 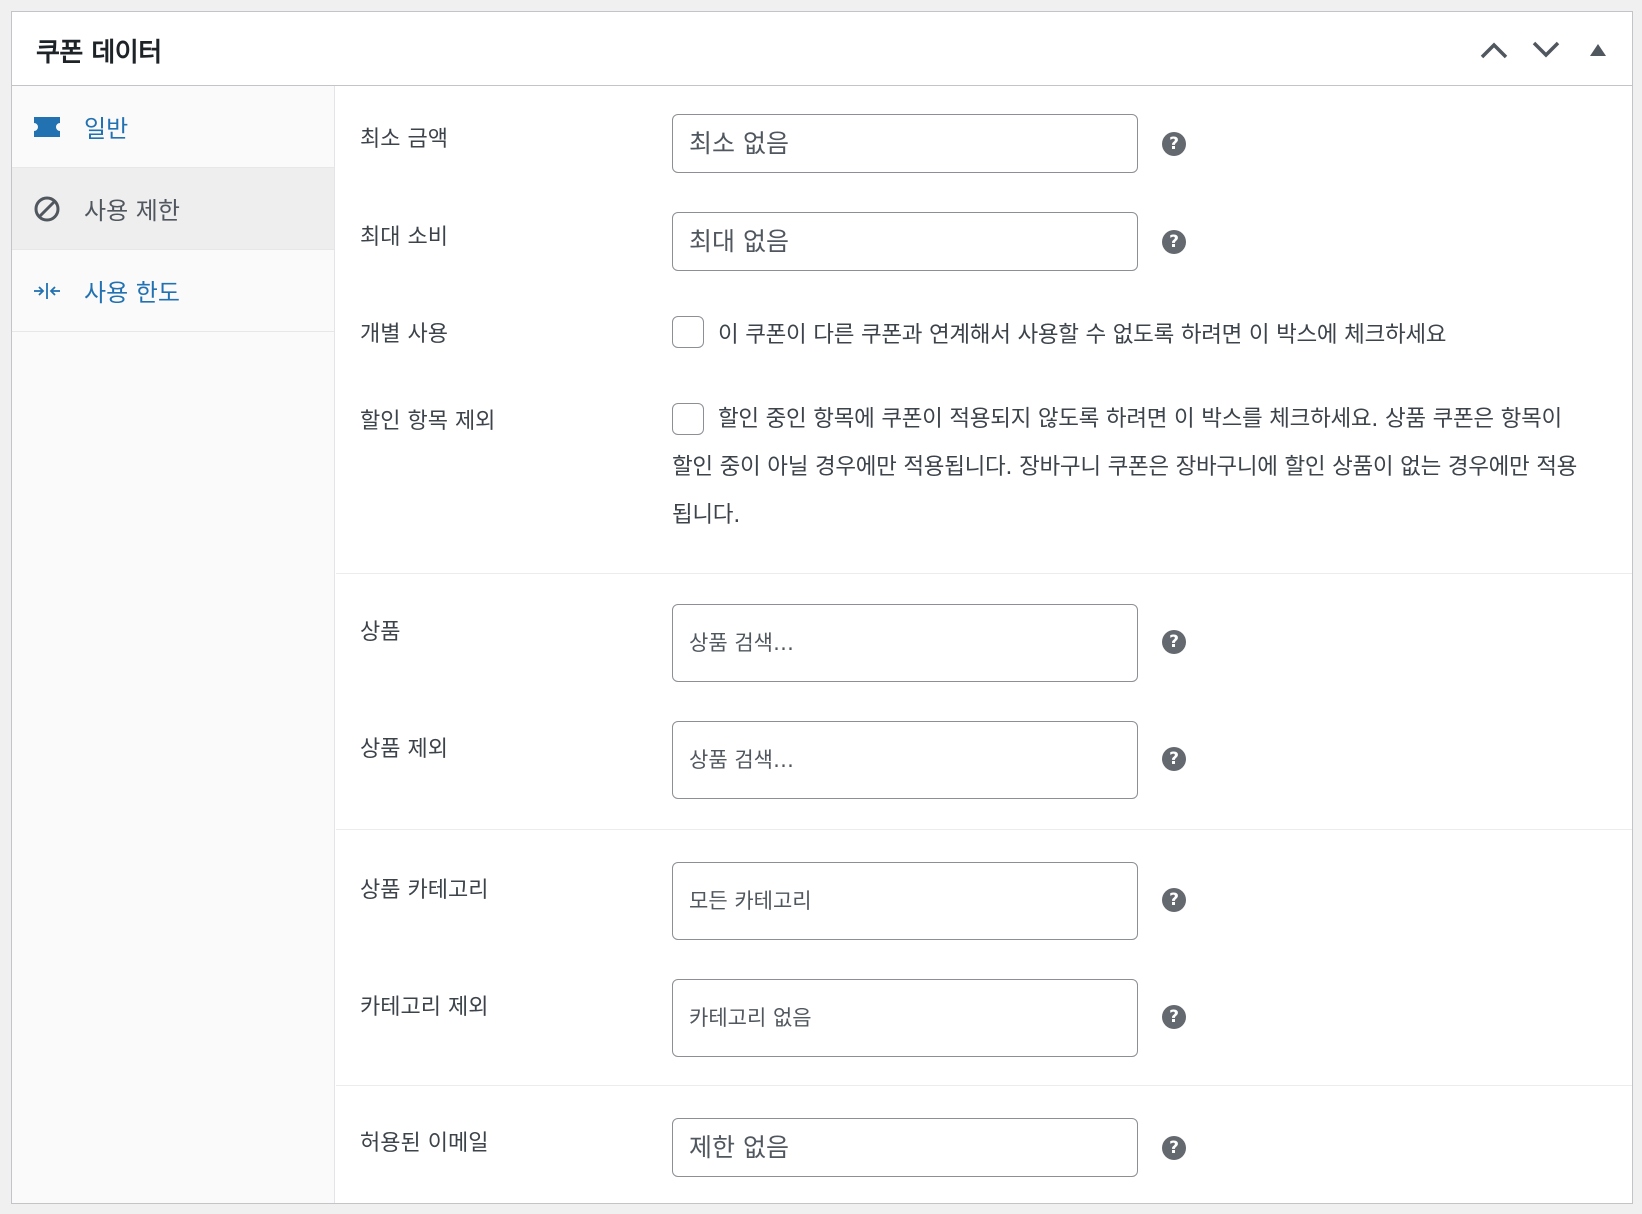 I want to click on panel-header: 쿠폰 데이터, so click(x=822, y=49).